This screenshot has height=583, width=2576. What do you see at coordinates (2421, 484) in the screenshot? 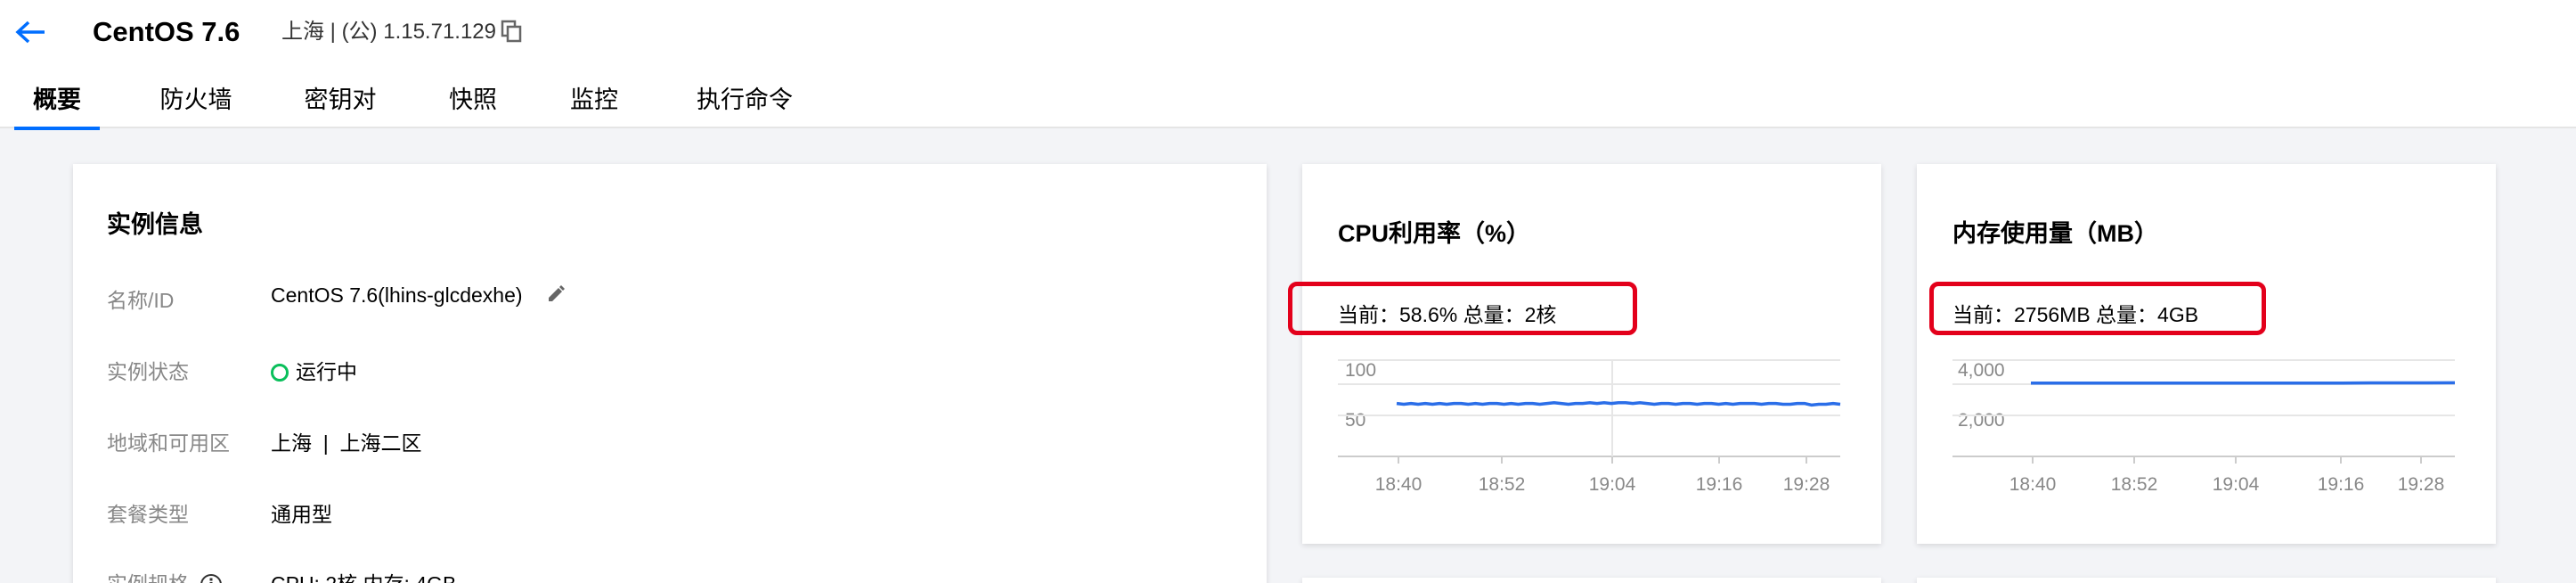
I see `memory-x-tick-5: 19:28` at bounding box center [2421, 484].